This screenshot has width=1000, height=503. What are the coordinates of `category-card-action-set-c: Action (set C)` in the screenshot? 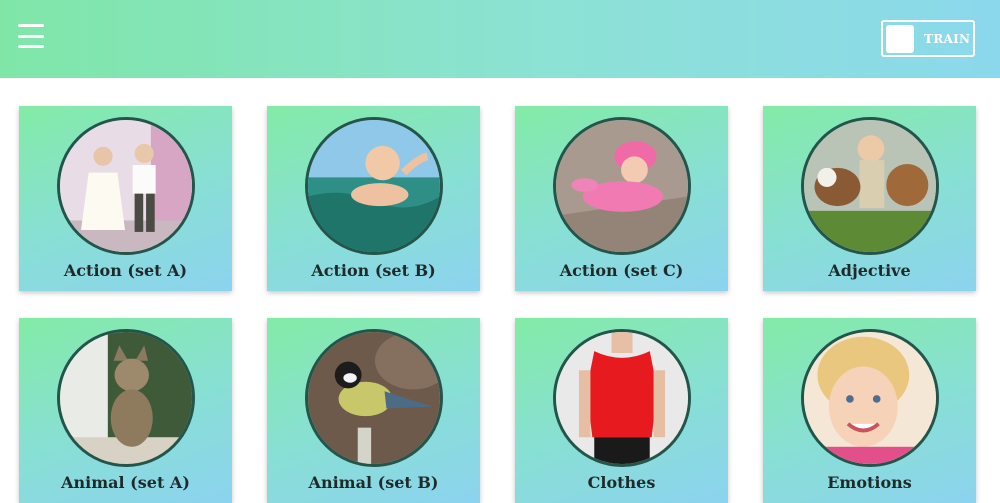 It's located at (621, 198).